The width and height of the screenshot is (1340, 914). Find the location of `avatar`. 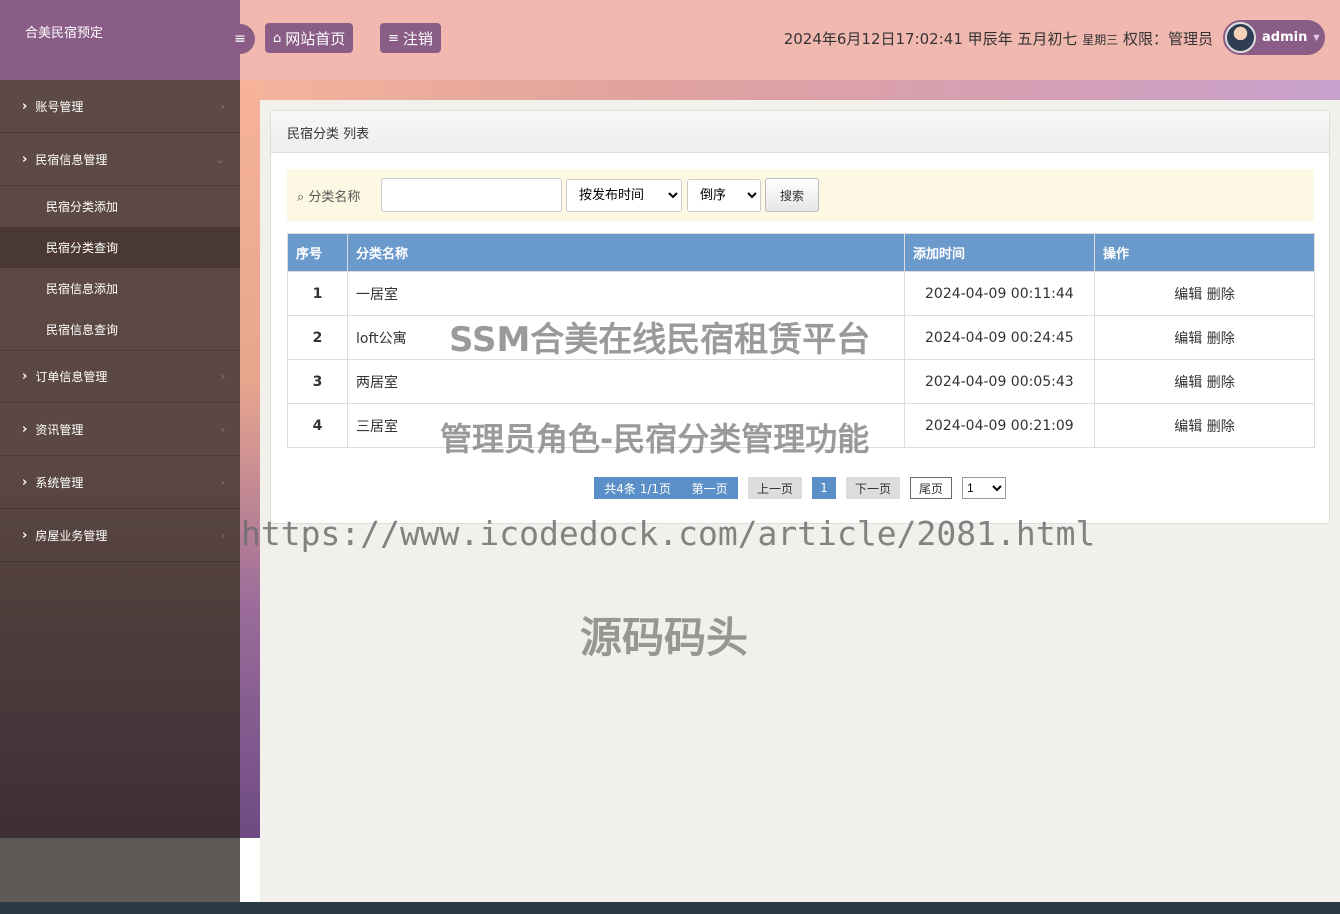

avatar is located at coordinates (1240, 37).